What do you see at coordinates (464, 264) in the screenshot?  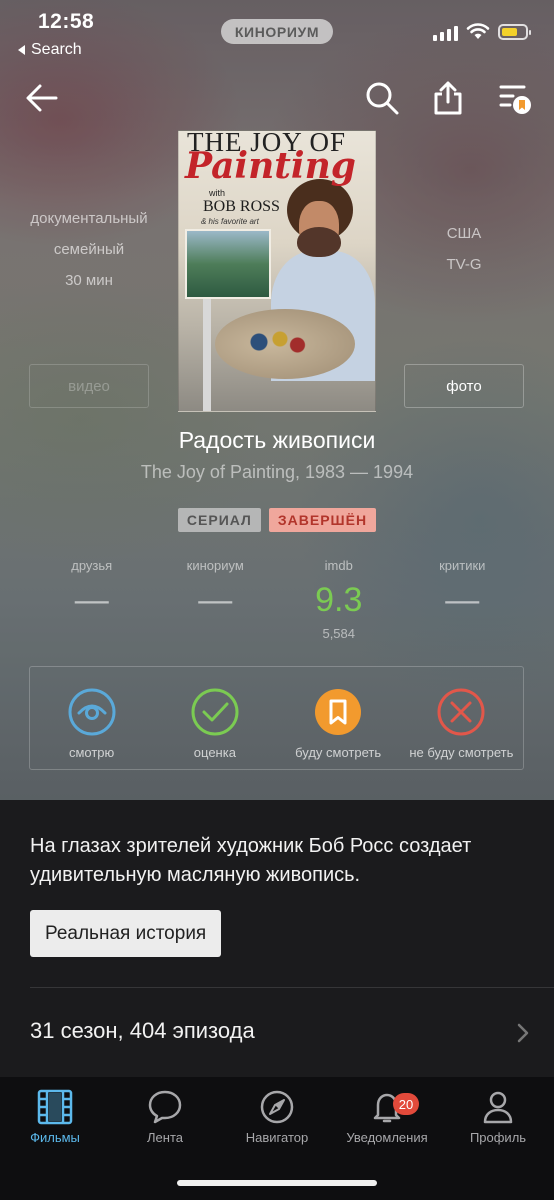 I see `age-rating: TV-G` at bounding box center [464, 264].